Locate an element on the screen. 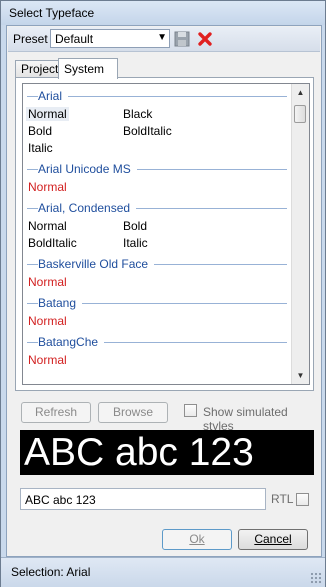 The height and width of the screenshot is (587, 326). tab-label: System is located at coordinates (84, 69).